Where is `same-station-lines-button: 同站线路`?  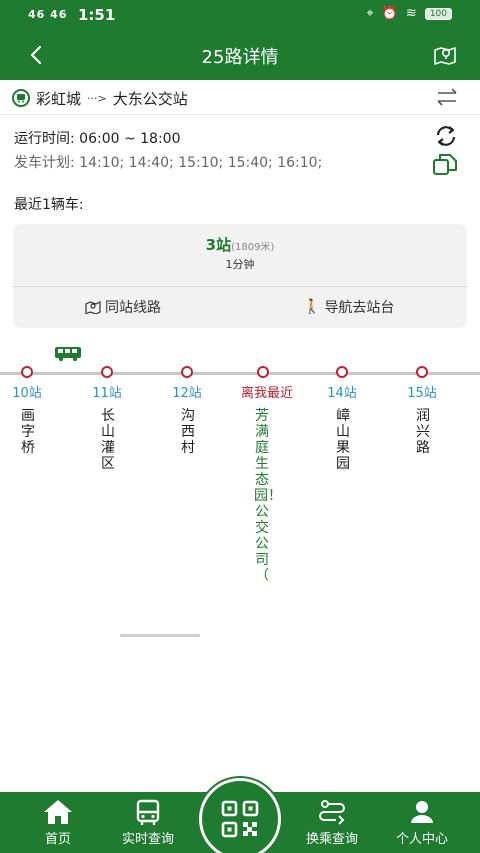 same-station-lines-button: 同站线路 is located at coordinates (123, 307).